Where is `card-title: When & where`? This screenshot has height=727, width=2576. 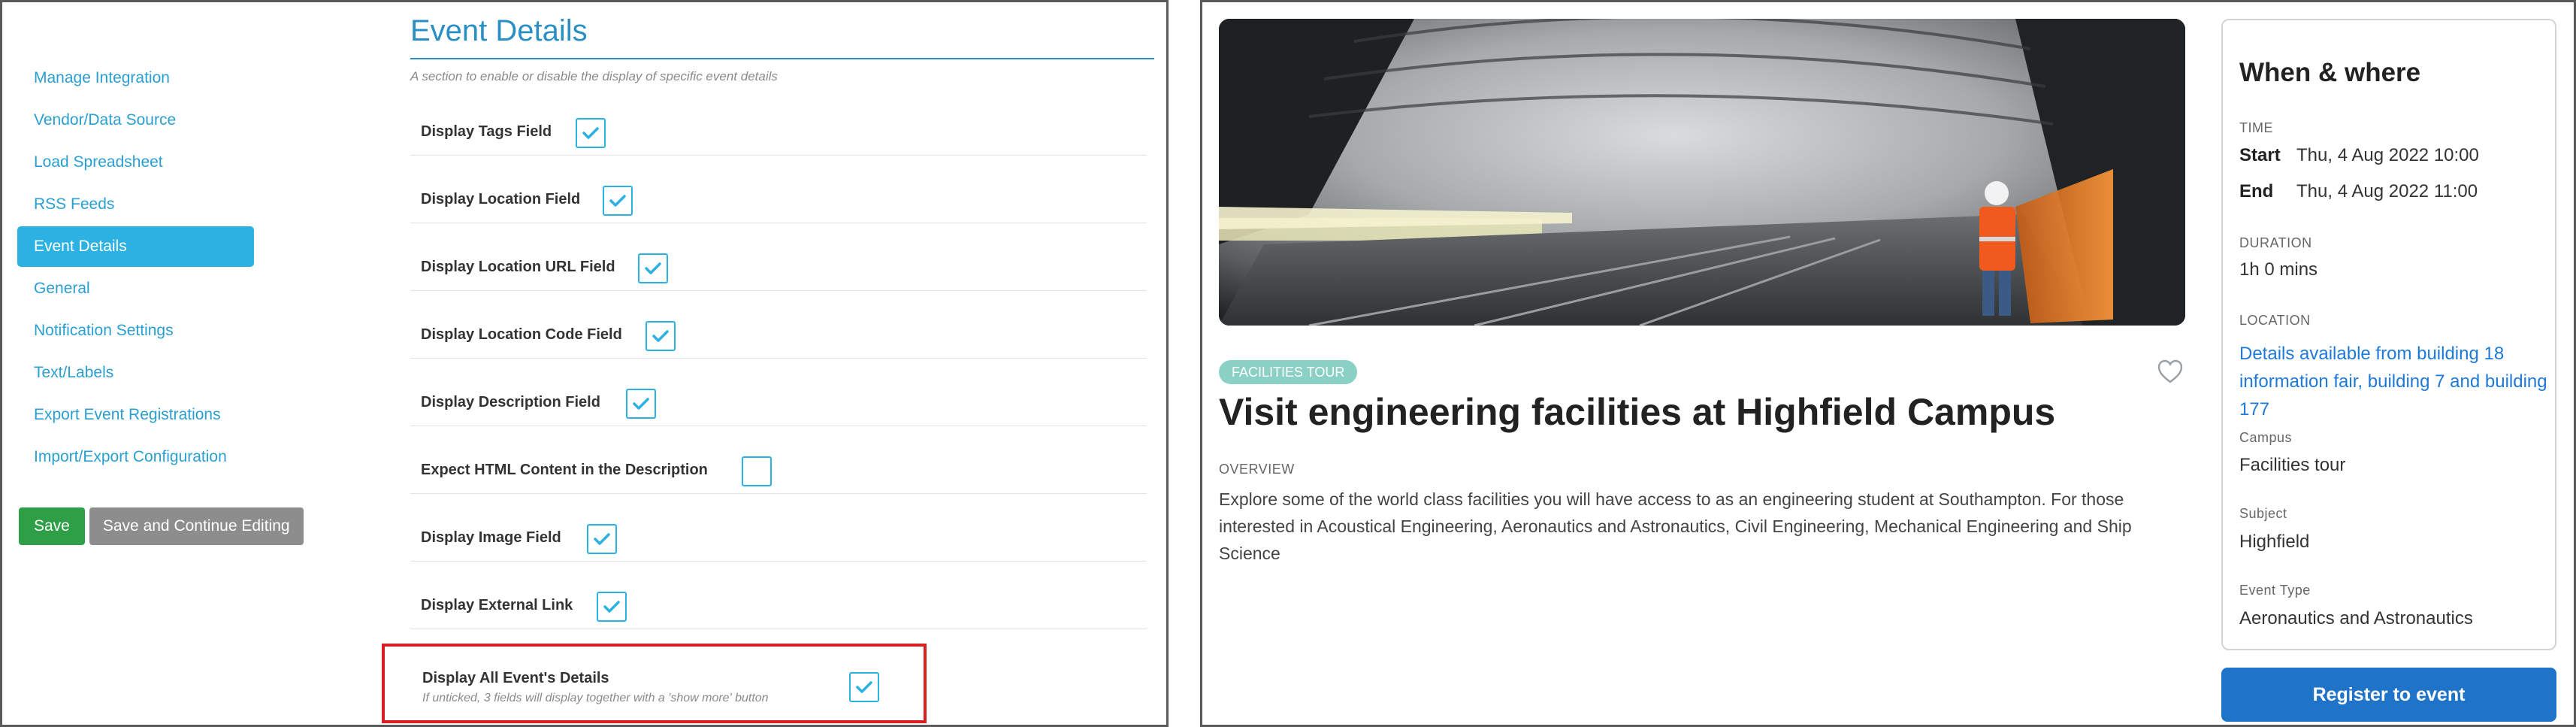
card-title: When & where is located at coordinates (2330, 72).